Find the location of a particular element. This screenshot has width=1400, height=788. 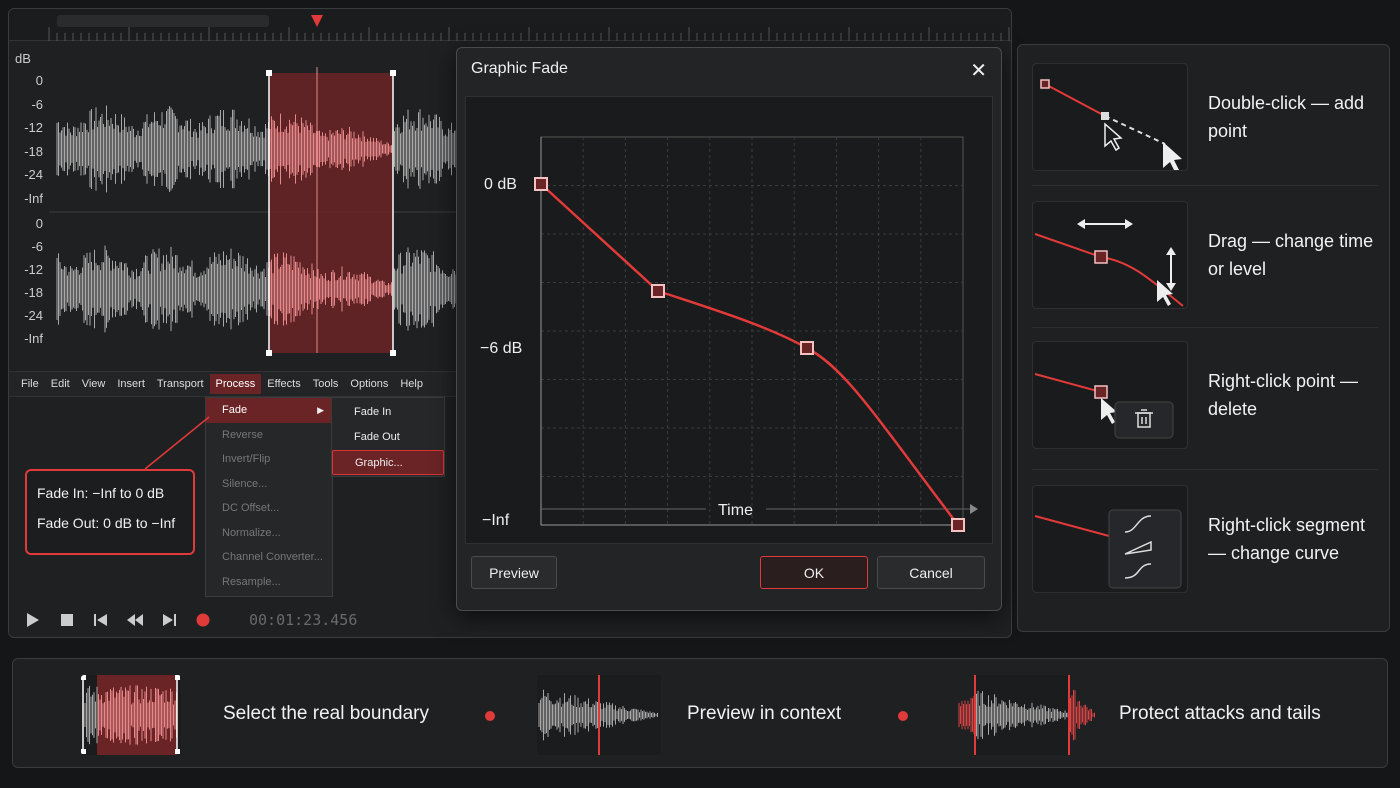

callout-fade-out: Fade Out: 0 dB to −Inf is located at coordinates (106, 523).